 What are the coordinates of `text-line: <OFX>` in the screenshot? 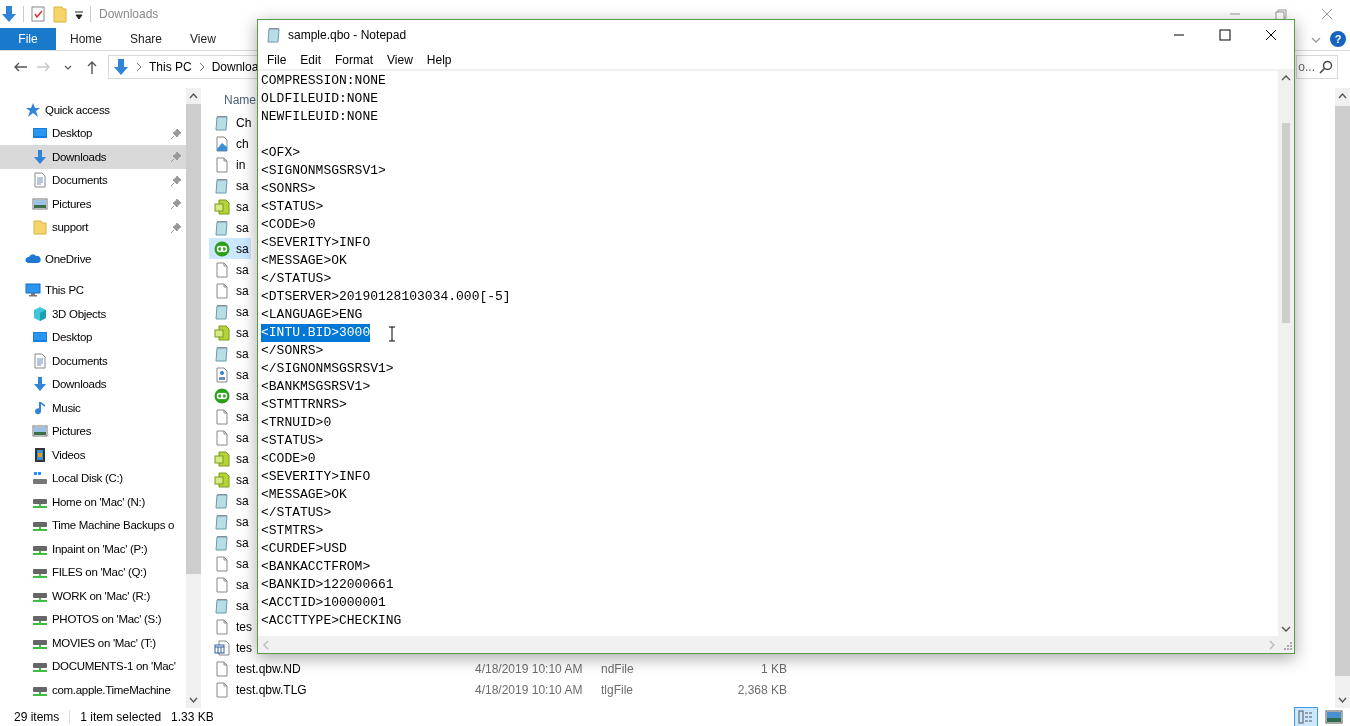 It's located at (280, 153).